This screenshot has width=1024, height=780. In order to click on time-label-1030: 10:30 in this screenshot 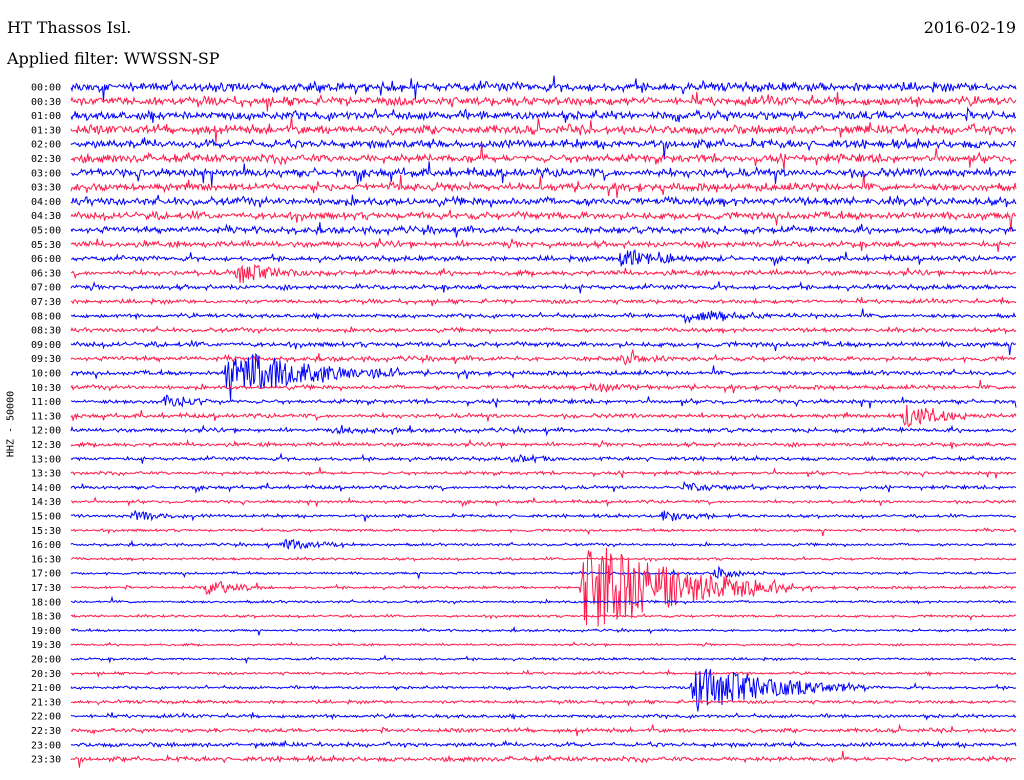, I will do `click(46, 388)`.